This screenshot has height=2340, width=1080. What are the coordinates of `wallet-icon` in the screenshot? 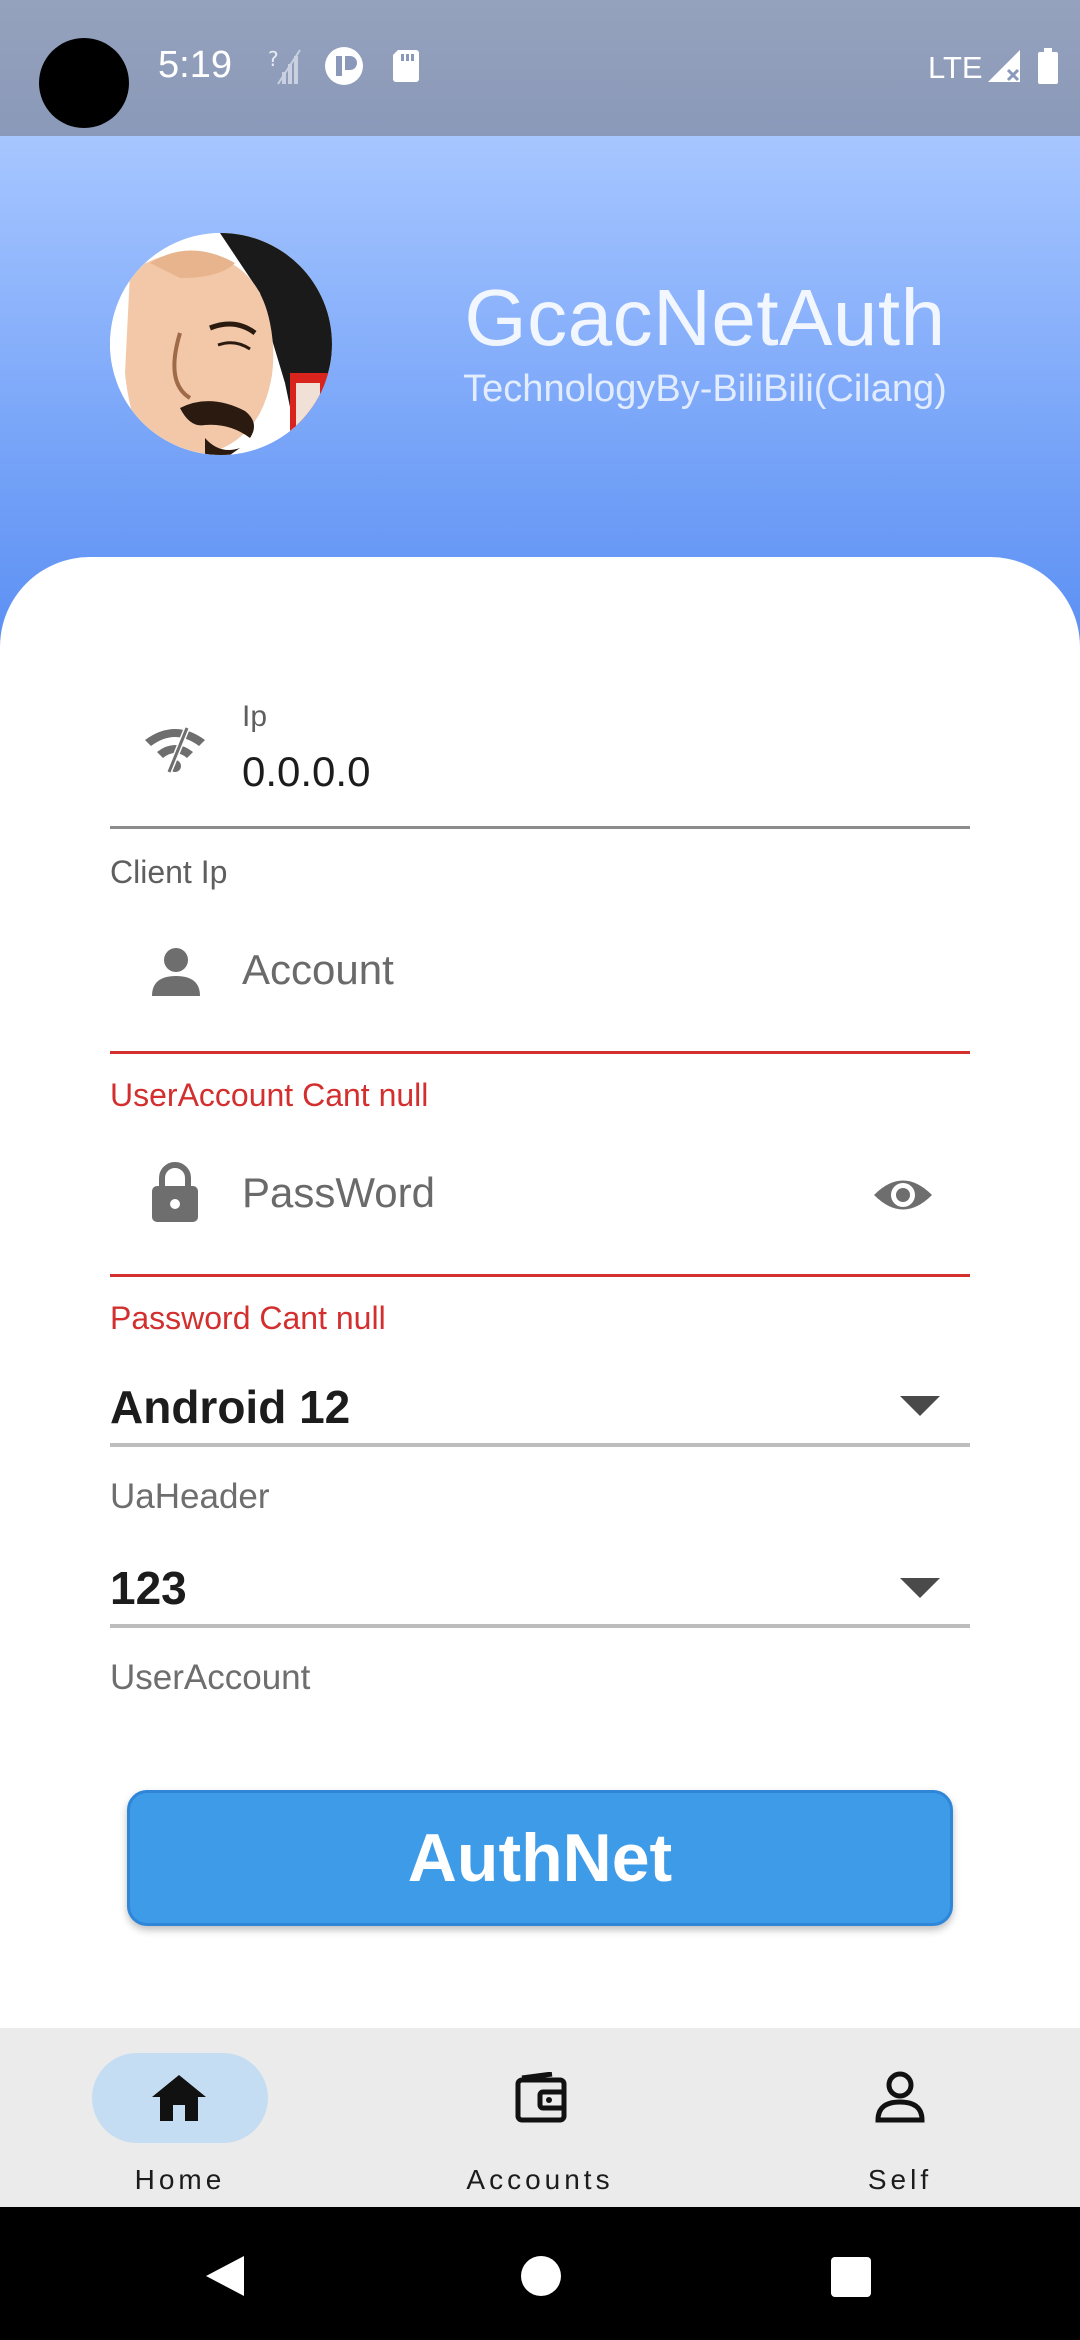 It's located at (541, 2097).